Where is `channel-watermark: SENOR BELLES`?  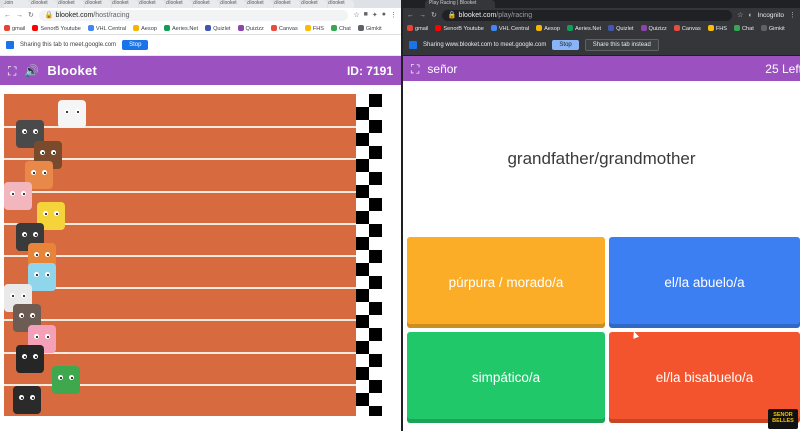 channel-watermark: SENOR BELLES is located at coordinates (783, 419).